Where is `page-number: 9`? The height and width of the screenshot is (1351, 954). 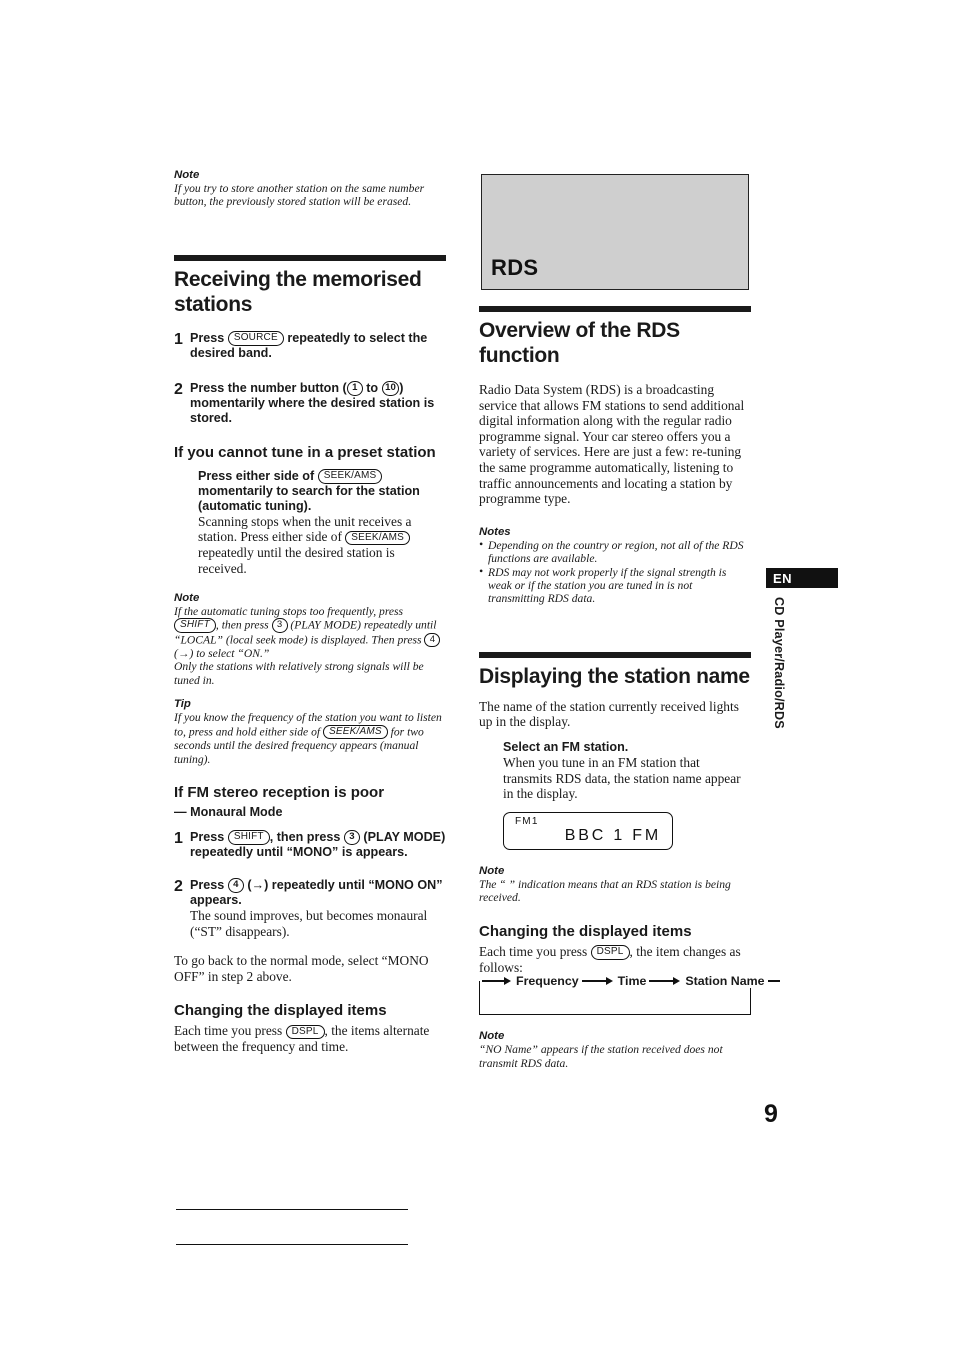
page-number: 9 is located at coordinates (771, 1114).